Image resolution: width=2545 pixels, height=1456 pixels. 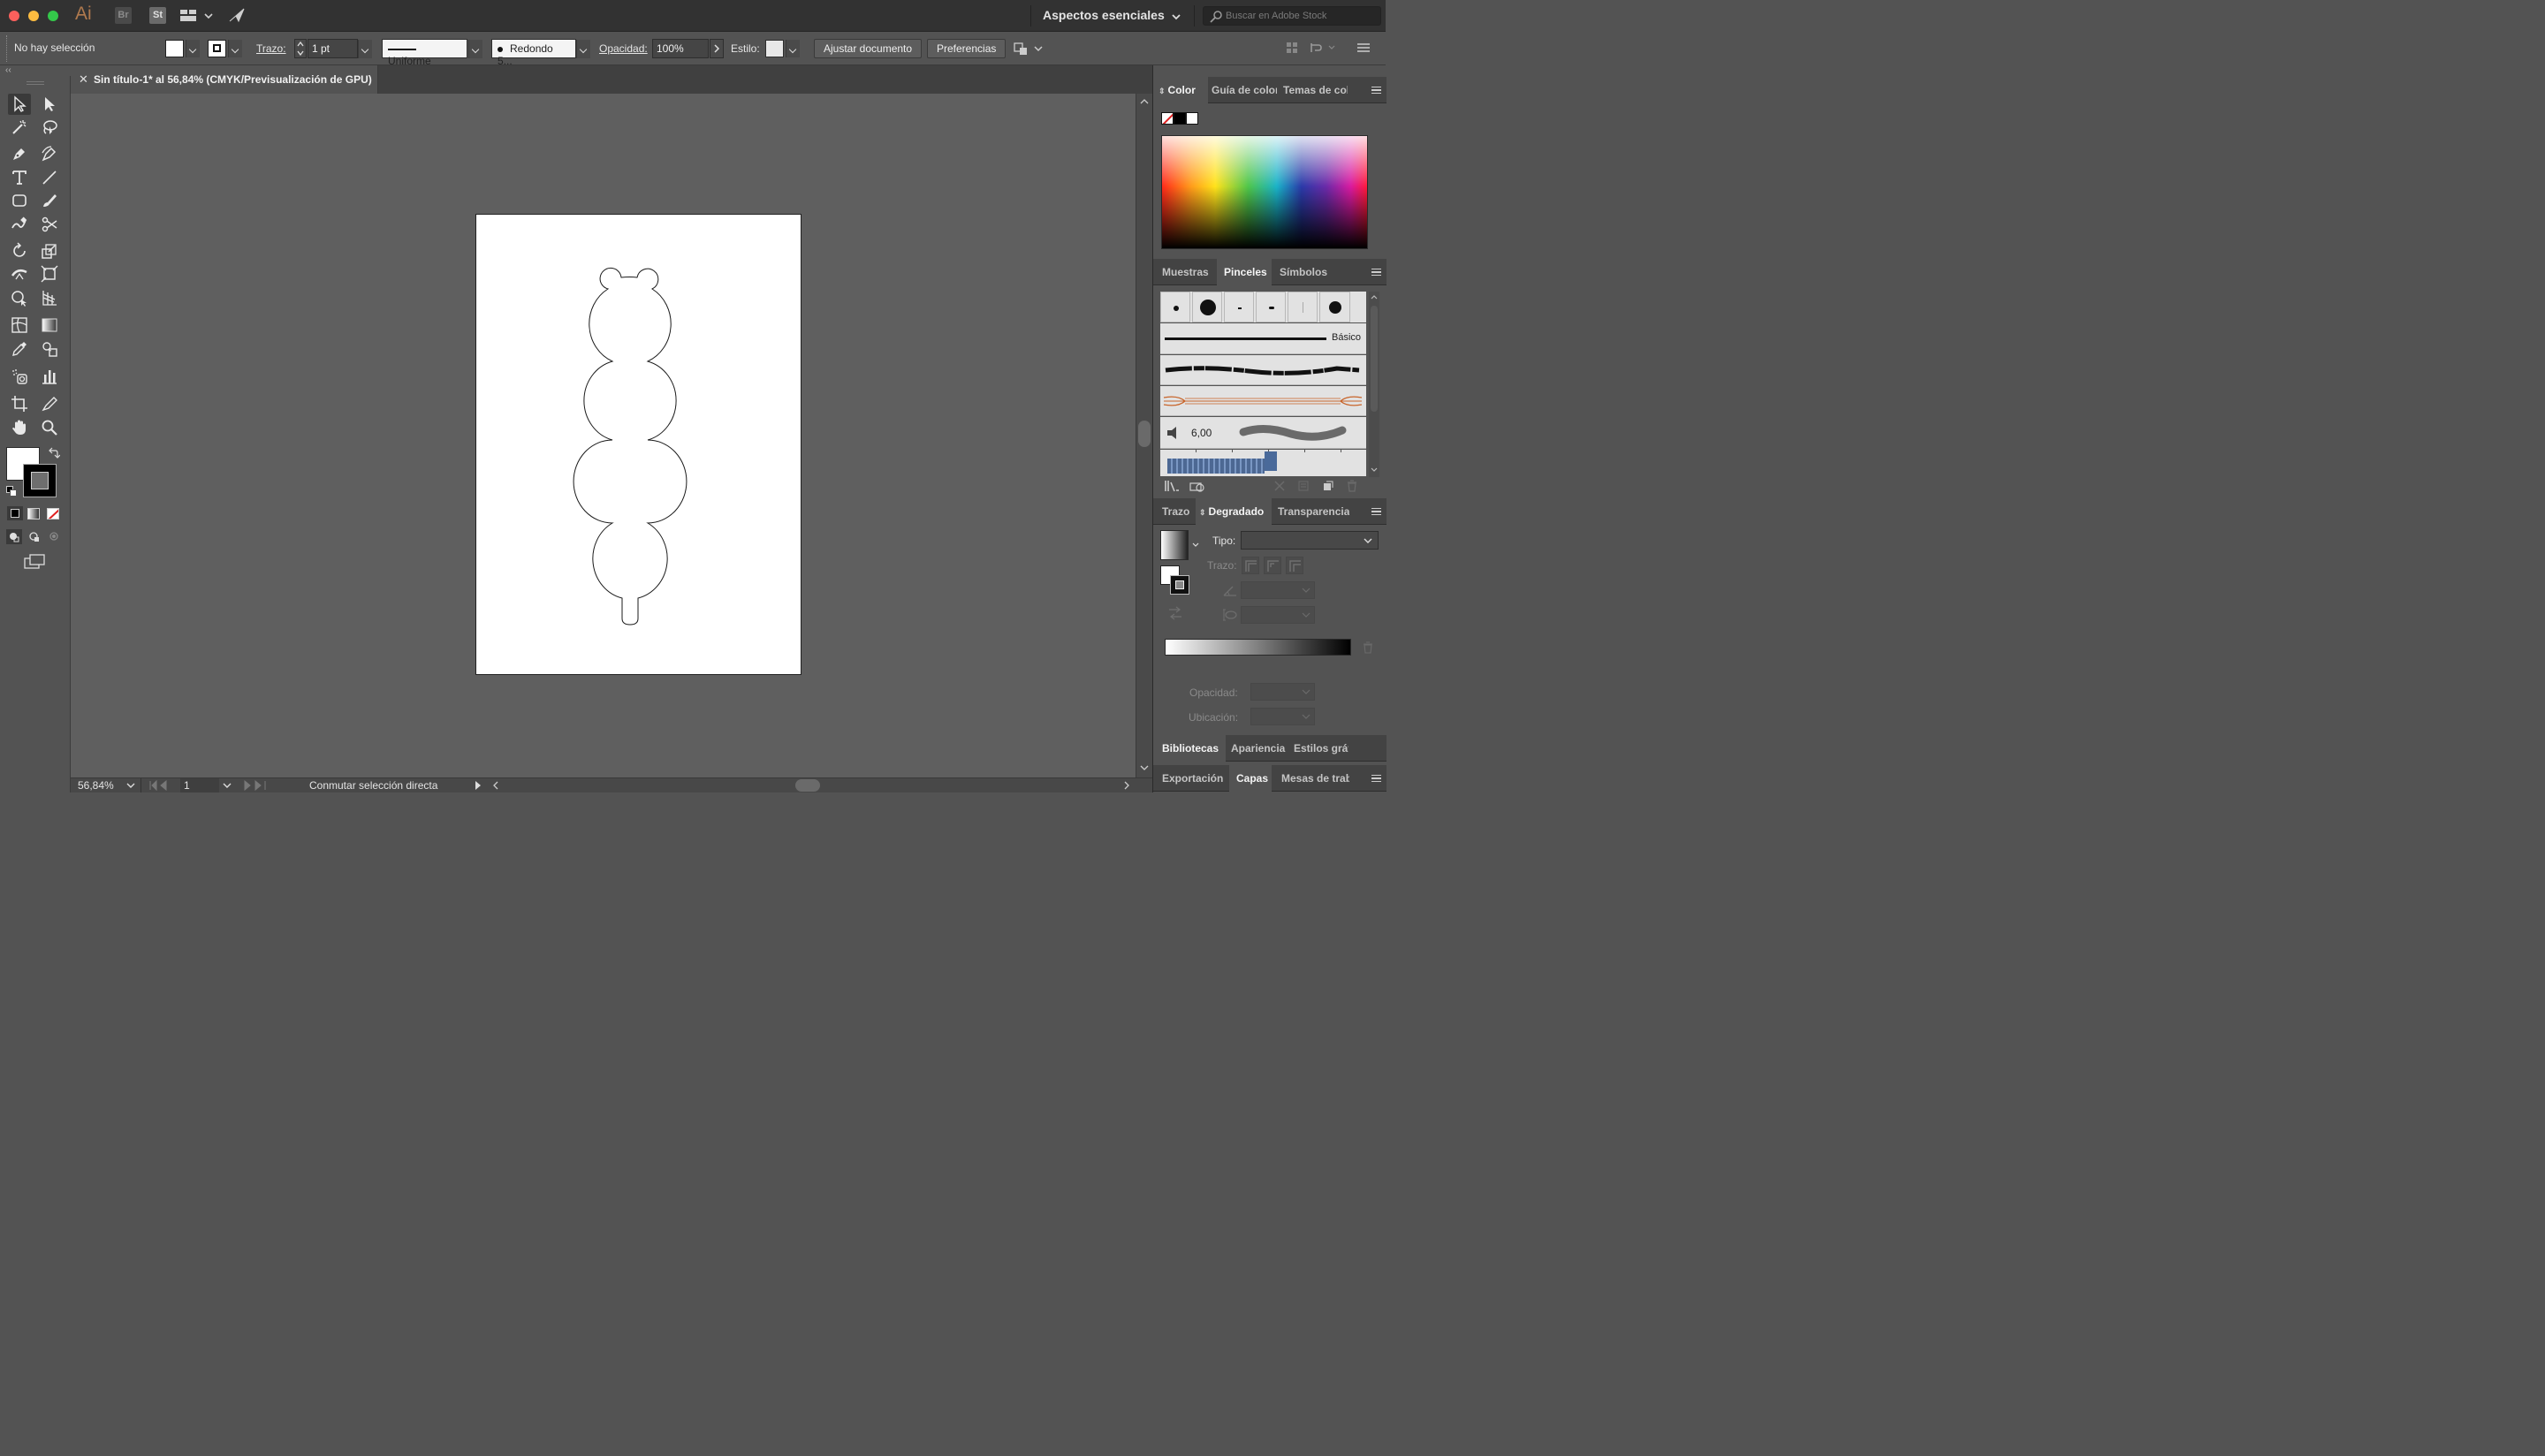 I want to click on status-menu-icon, so click(x=478, y=785).